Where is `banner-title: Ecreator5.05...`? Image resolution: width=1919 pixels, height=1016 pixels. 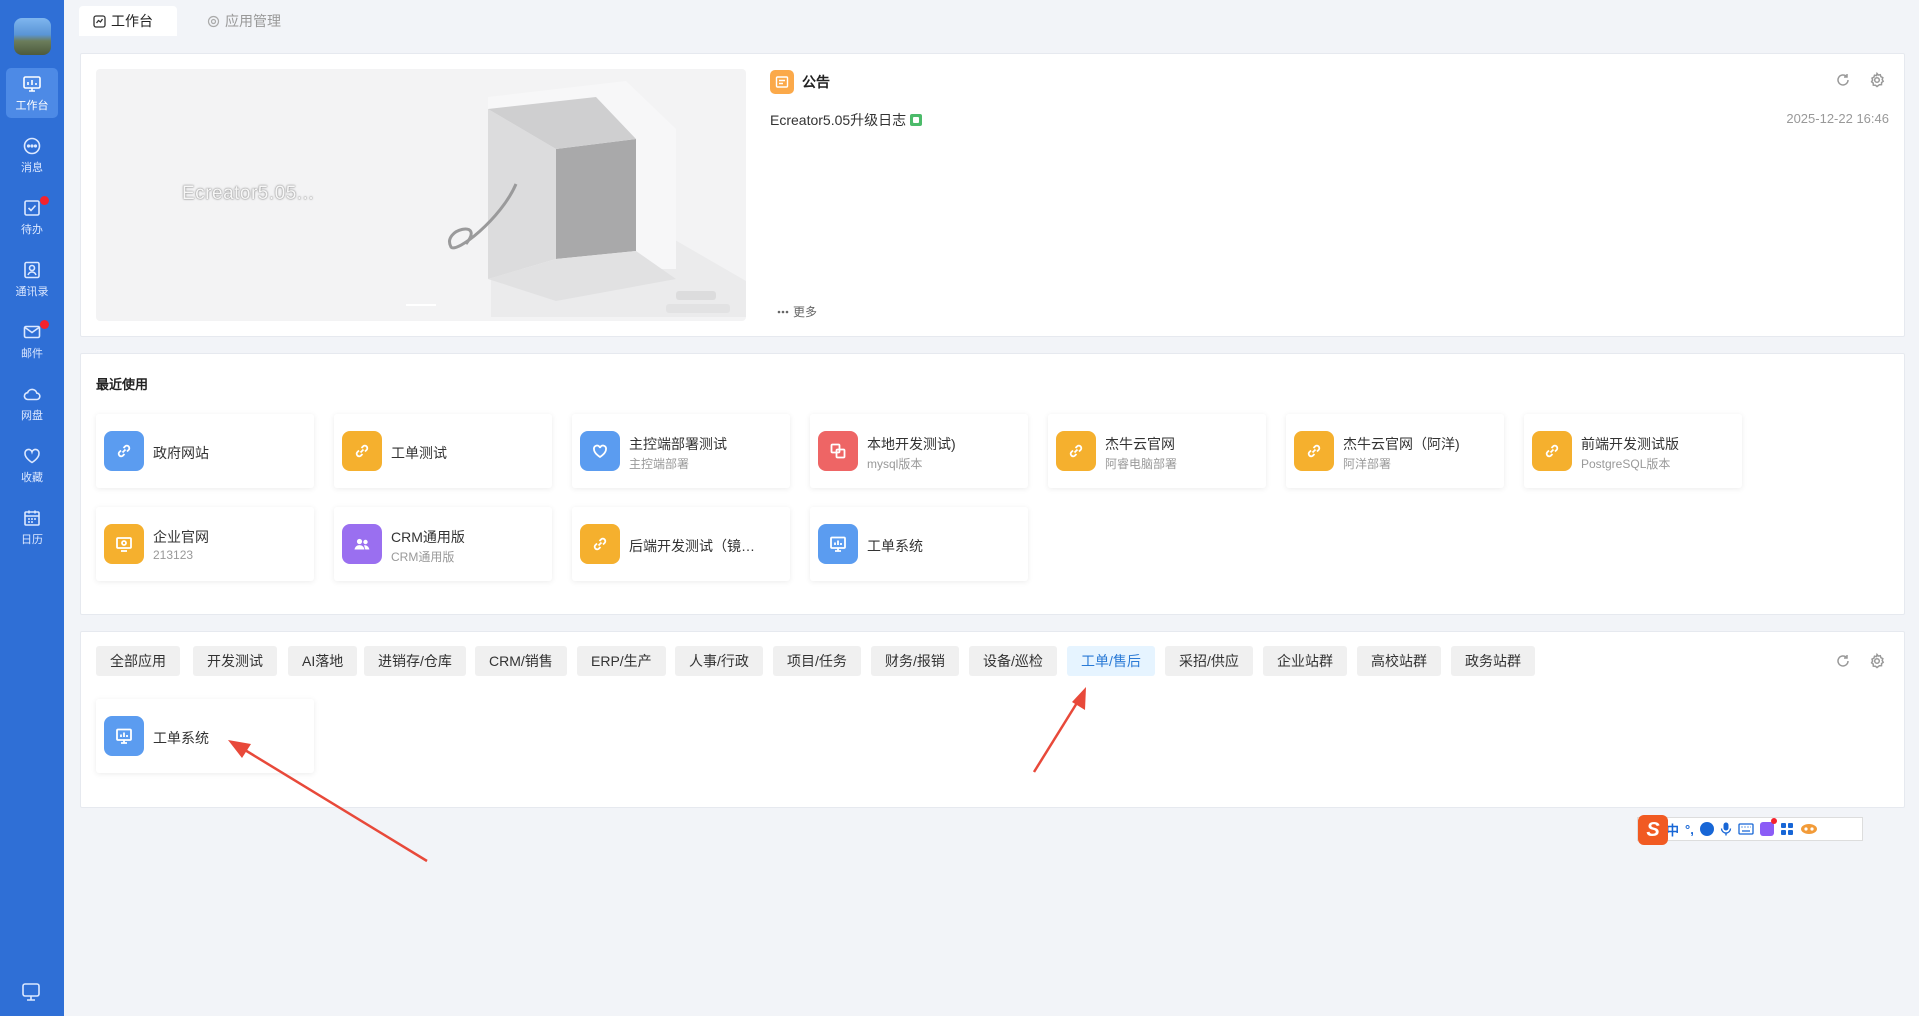 banner-title: Ecreator5.05... is located at coordinates (248, 193).